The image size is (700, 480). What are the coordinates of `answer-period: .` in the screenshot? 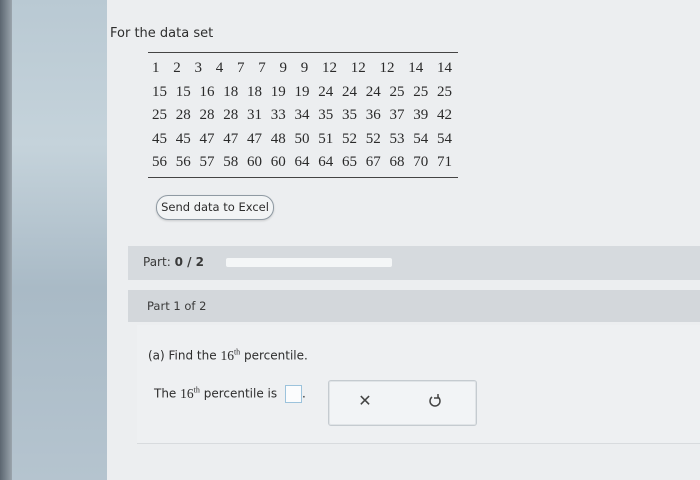 It's located at (303, 393).